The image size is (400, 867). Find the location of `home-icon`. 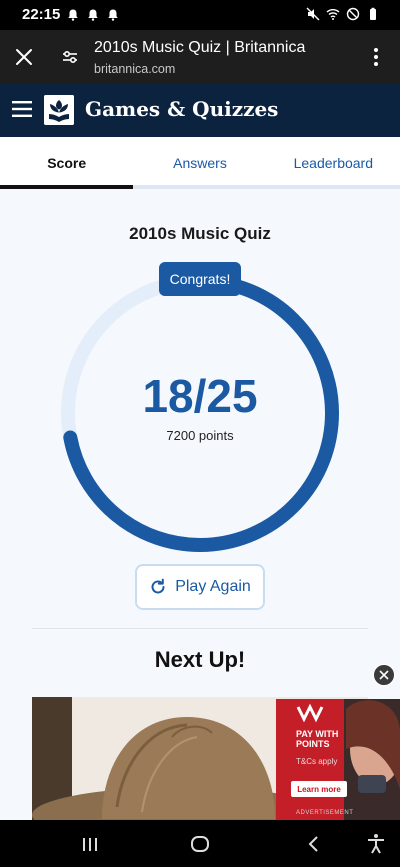

home-icon is located at coordinates (200, 844).